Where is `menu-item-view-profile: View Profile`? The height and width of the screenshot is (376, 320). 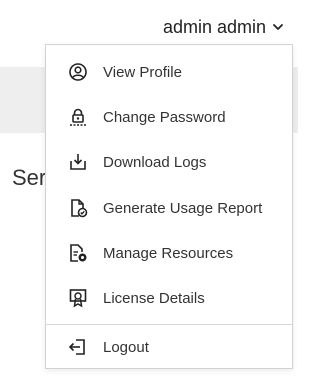 menu-item-view-profile: View Profile is located at coordinates (169, 72).